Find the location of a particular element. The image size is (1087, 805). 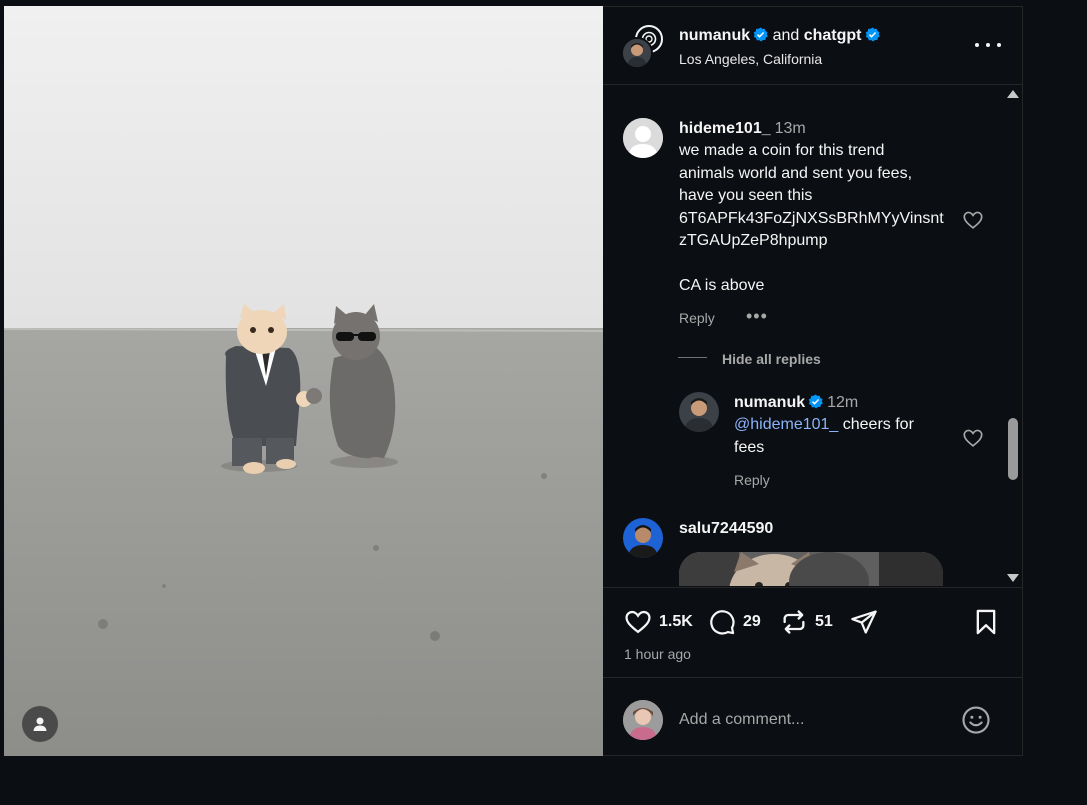

default-avatar-icon is located at coordinates (643, 138).